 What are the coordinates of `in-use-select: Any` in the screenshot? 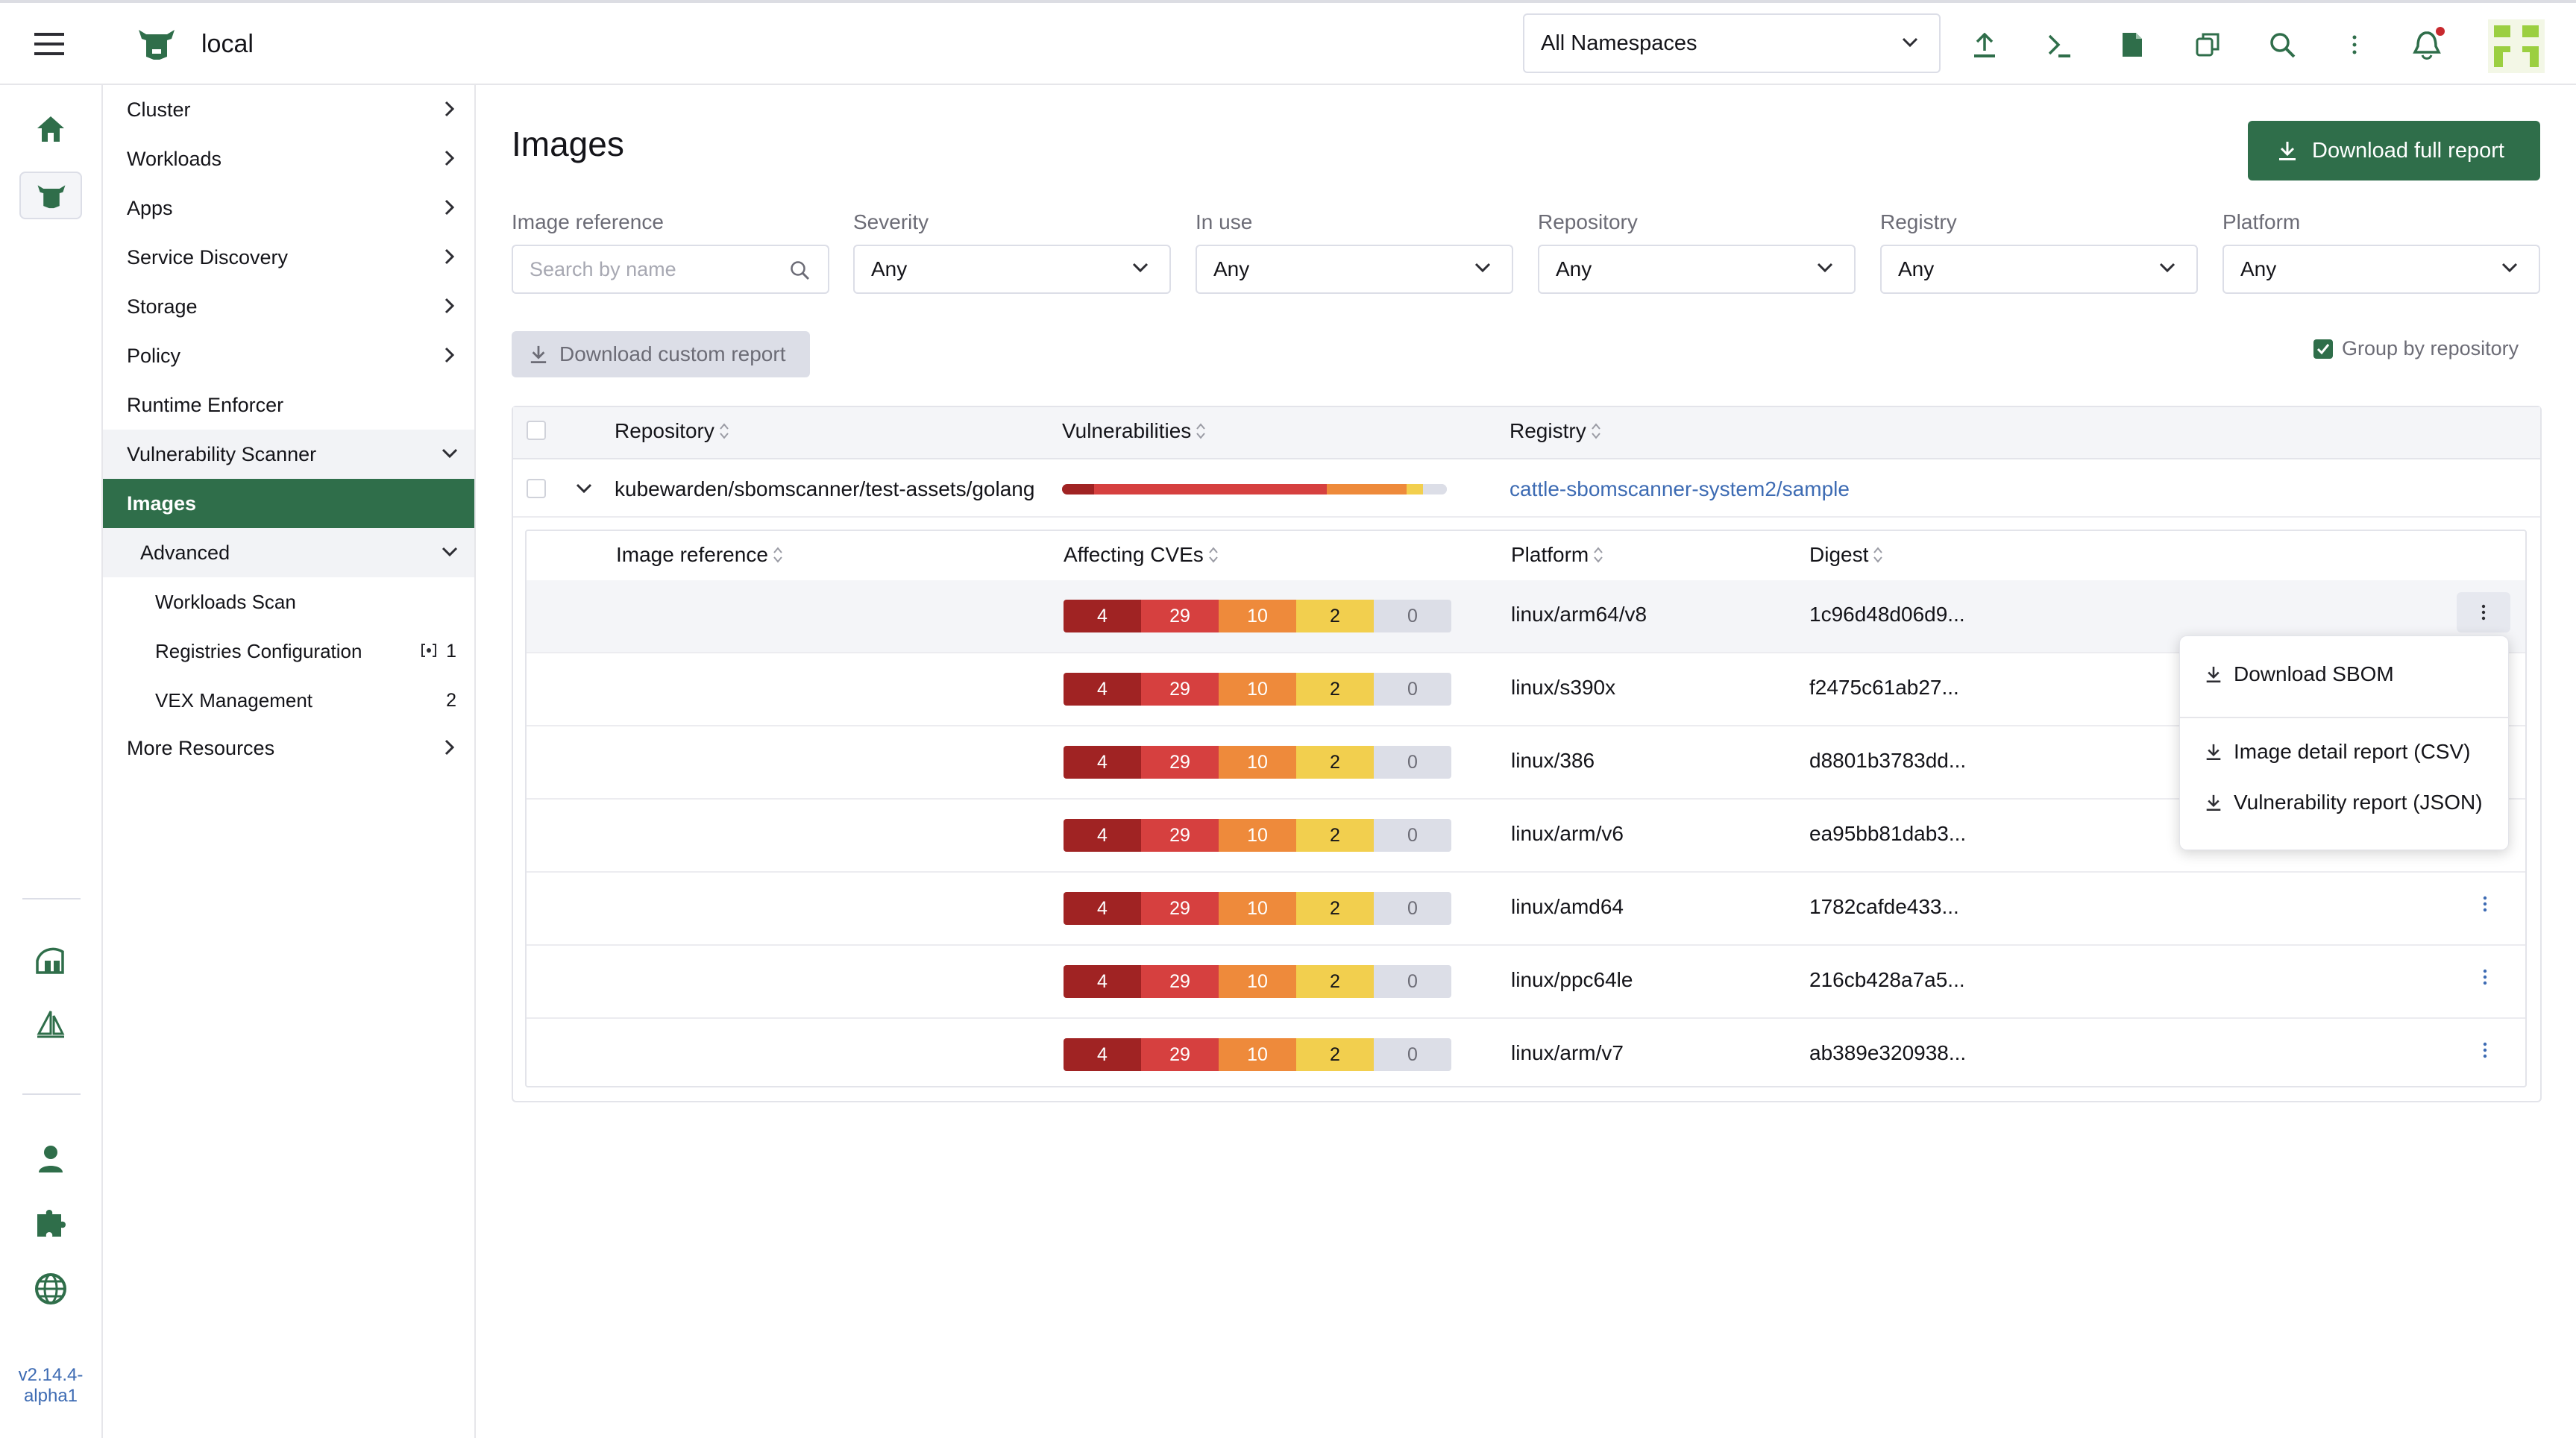 It's located at (1354, 269).